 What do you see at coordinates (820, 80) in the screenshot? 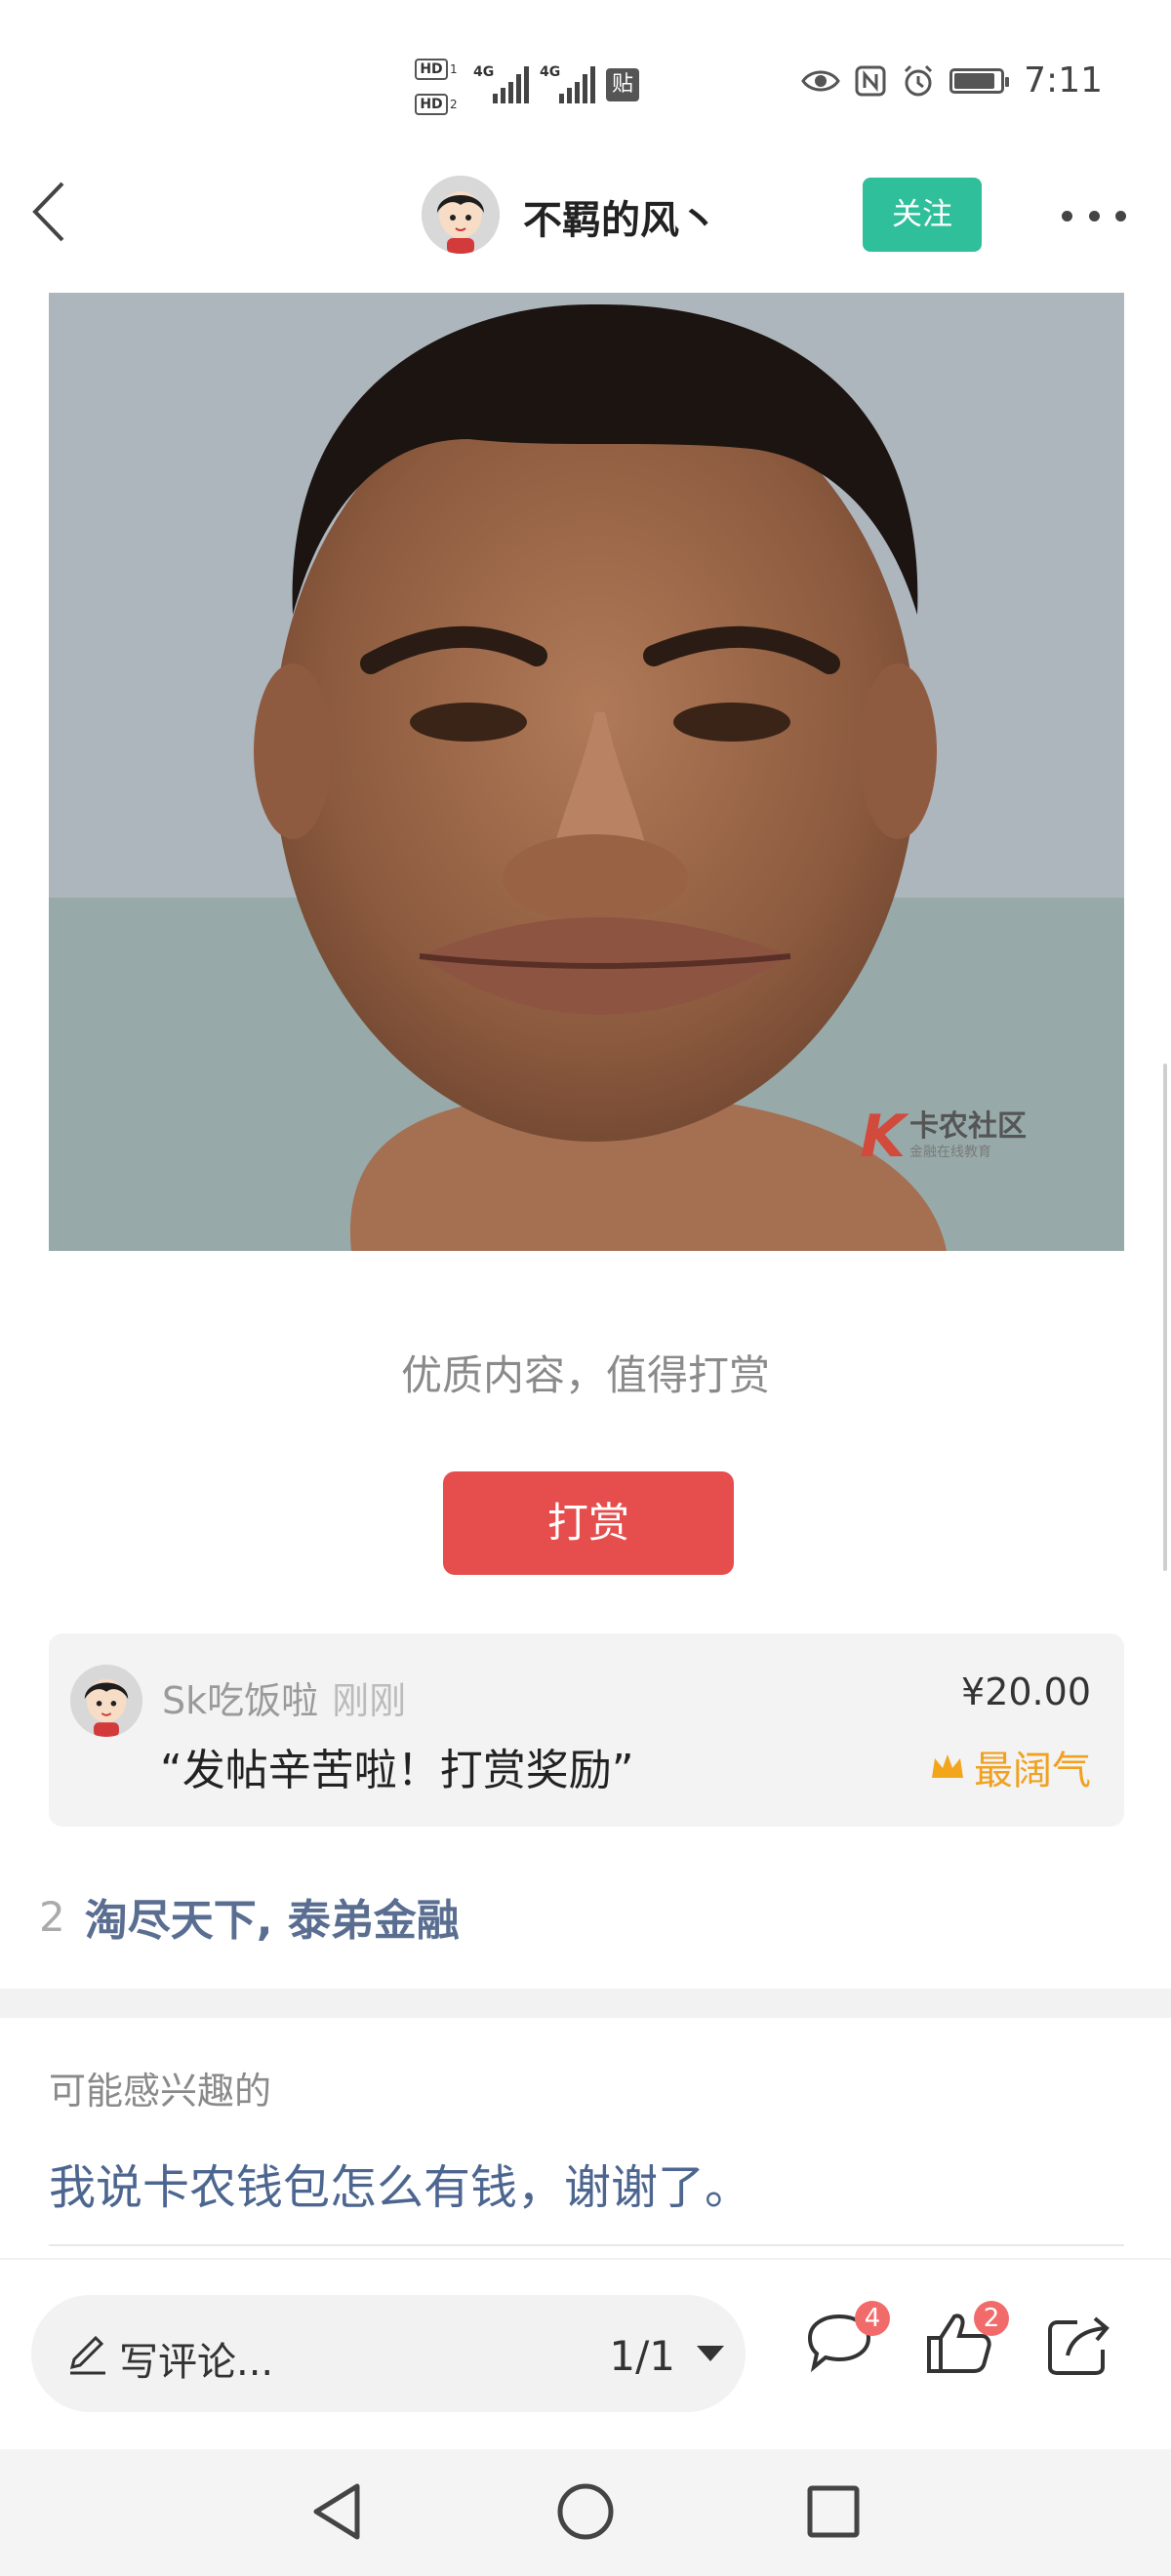
I see `eye-icon` at bounding box center [820, 80].